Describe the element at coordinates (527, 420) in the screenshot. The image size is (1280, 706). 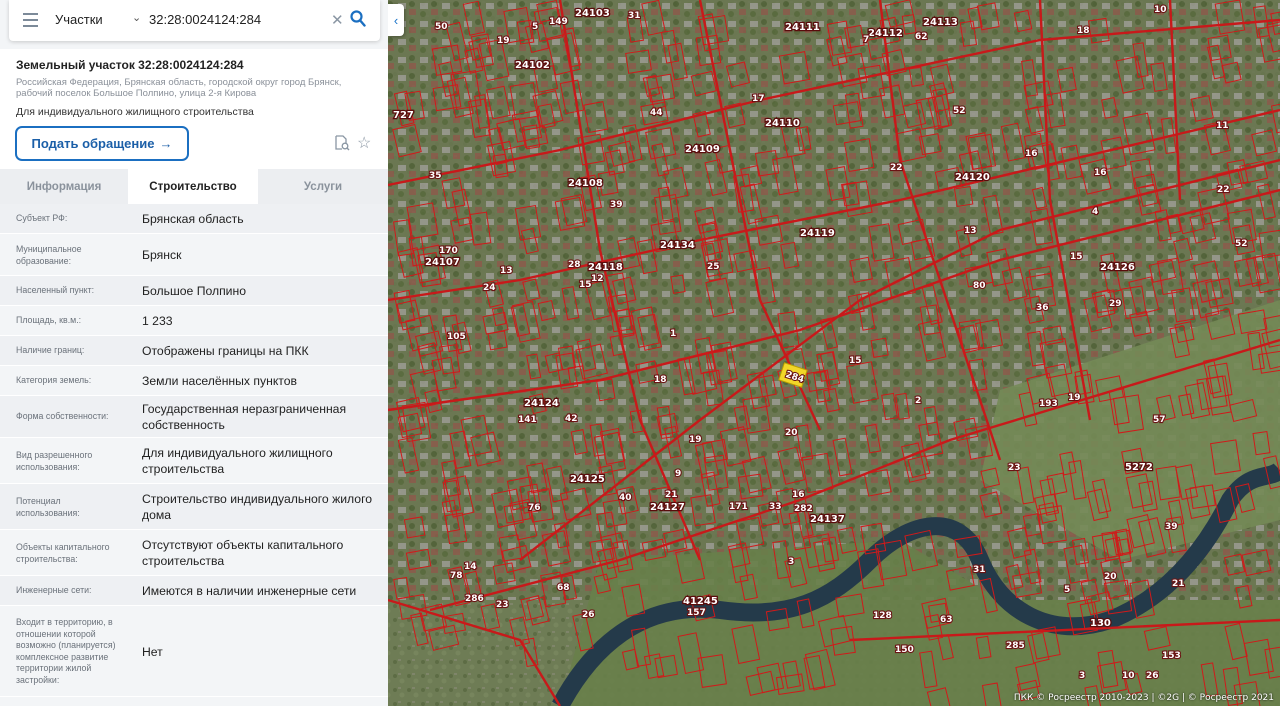
I see `parcel-number-label: 141` at that location.